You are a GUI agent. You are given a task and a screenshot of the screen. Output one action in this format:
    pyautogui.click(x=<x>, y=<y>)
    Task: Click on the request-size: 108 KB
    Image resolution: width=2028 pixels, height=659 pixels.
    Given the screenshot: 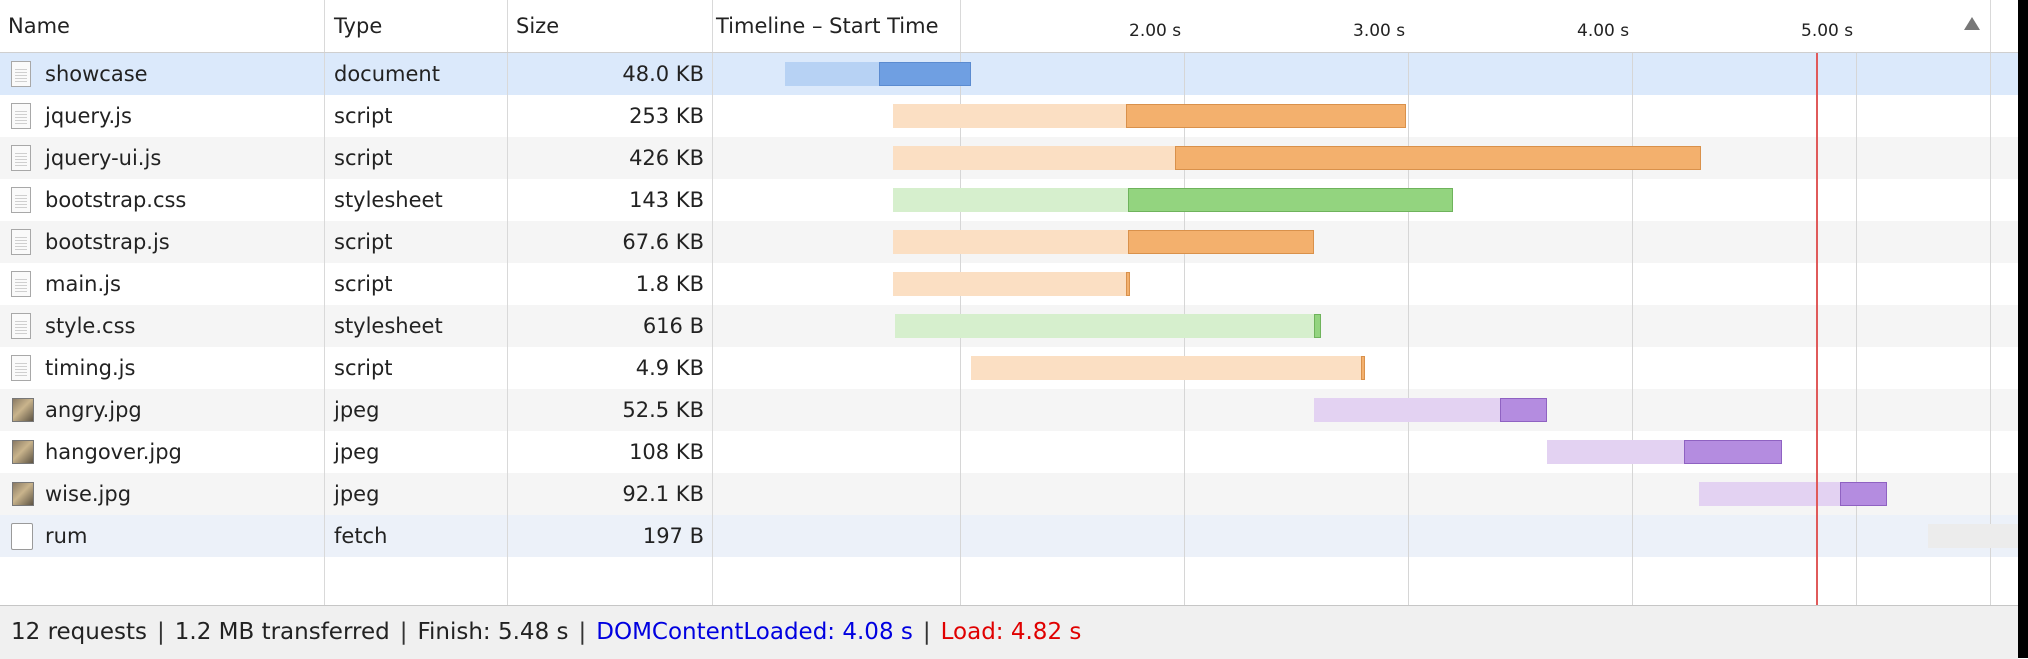 What is the action you would take?
    pyautogui.click(x=666, y=452)
    